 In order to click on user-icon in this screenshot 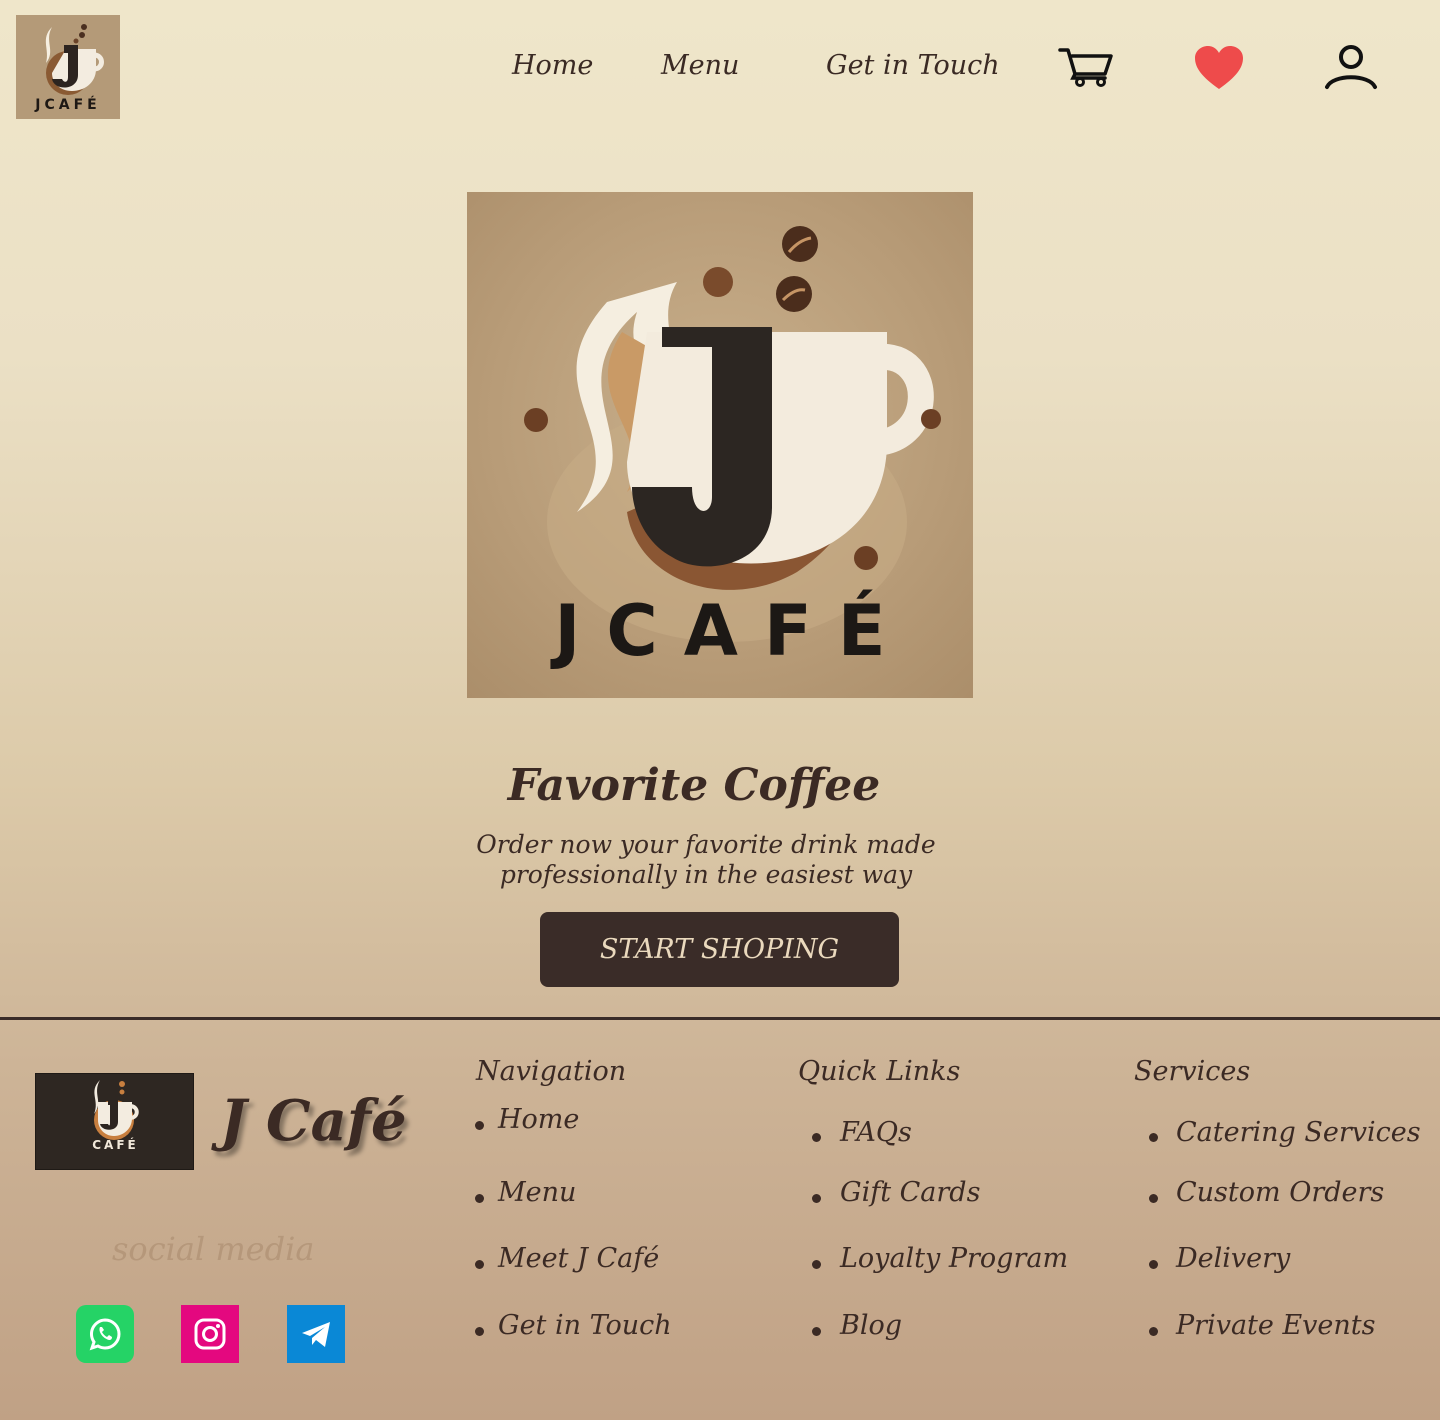, I will do `click(1351, 69)`.